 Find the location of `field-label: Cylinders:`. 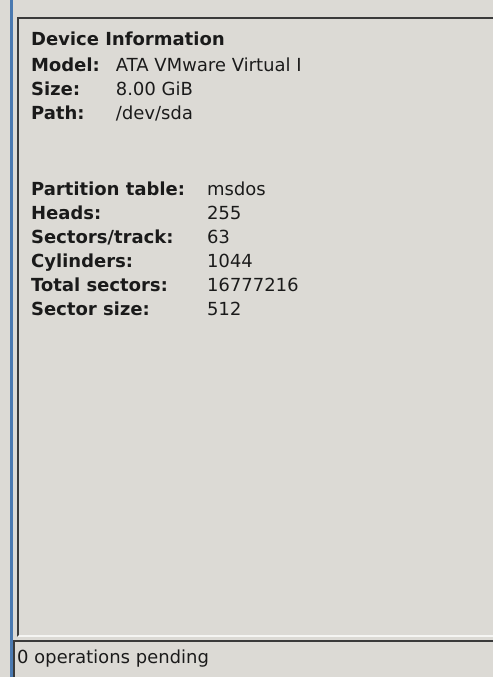

field-label: Cylinders: is located at coordinates (82, 262).